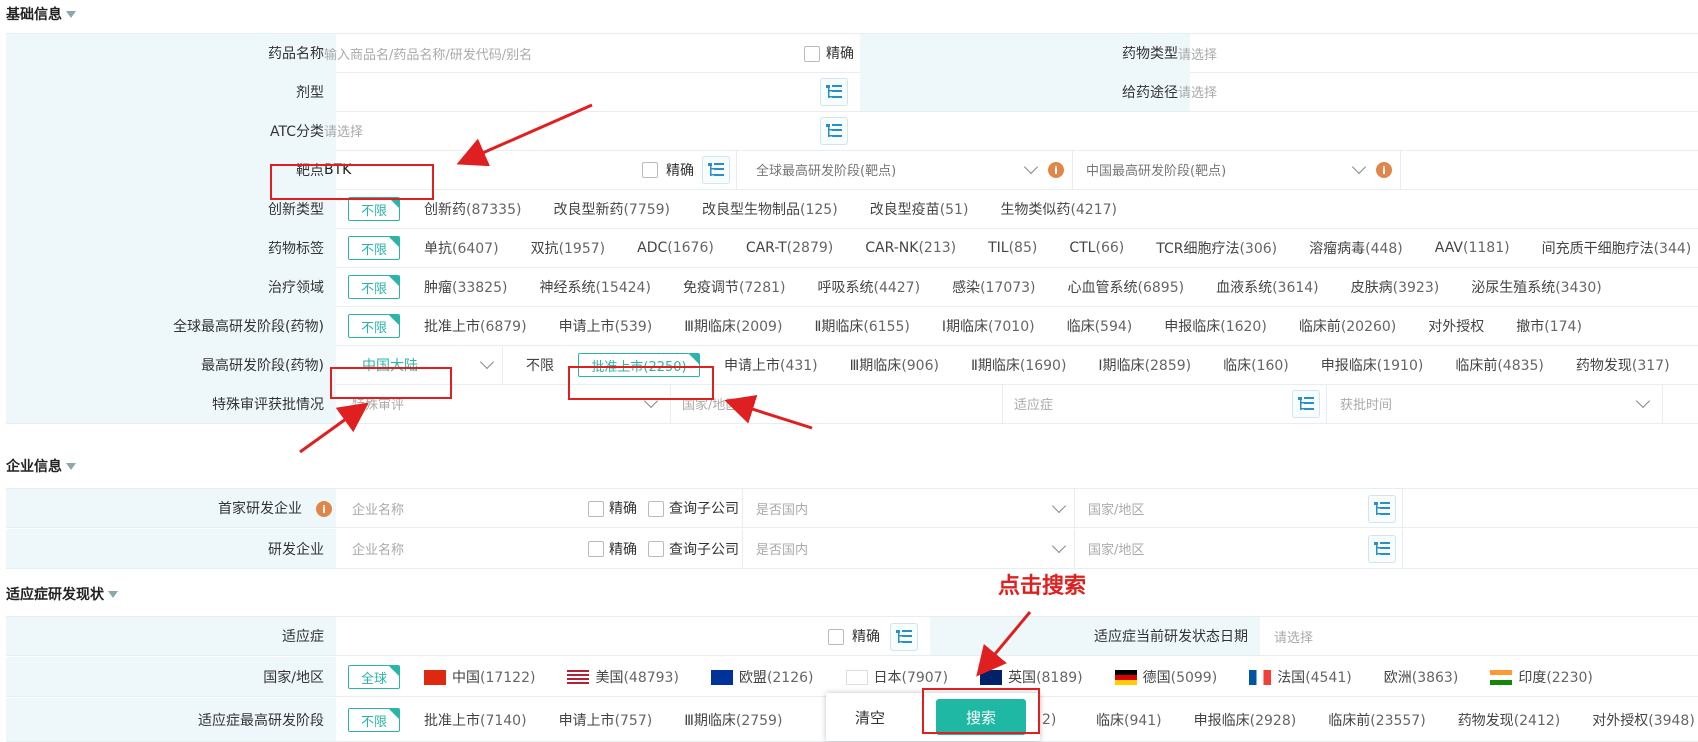 Image resolution: width=1698 pixels, height=742 pixels. What do you see at coordinates (1623, 365) in the screenshot?
I see `filter-option: 药物发现(317)` at bounding box center [1623, 365].